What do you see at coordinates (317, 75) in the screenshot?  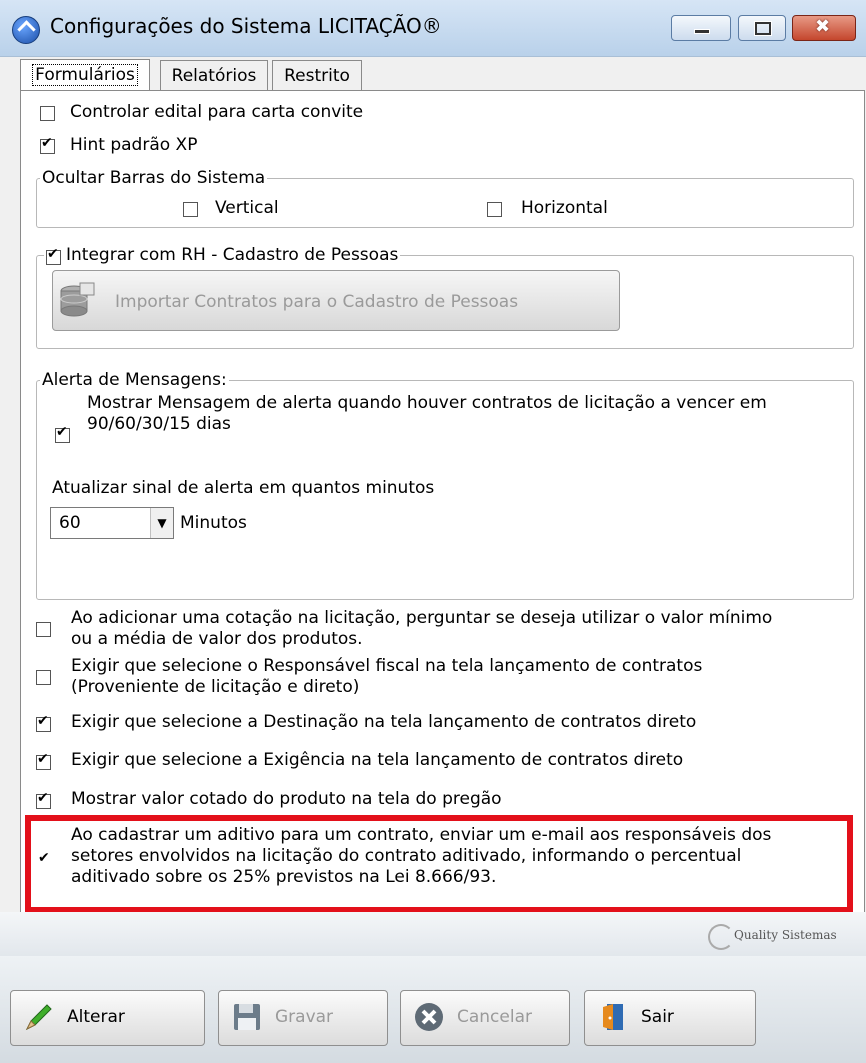 I see `tab-restrito: Restrito` at bounding box center [317, 75].